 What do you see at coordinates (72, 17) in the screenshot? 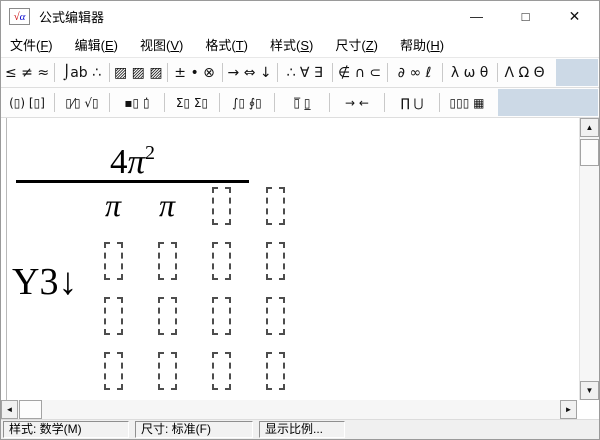
I see `window-title: 公式编辑器` at bounding box center [72, 17].